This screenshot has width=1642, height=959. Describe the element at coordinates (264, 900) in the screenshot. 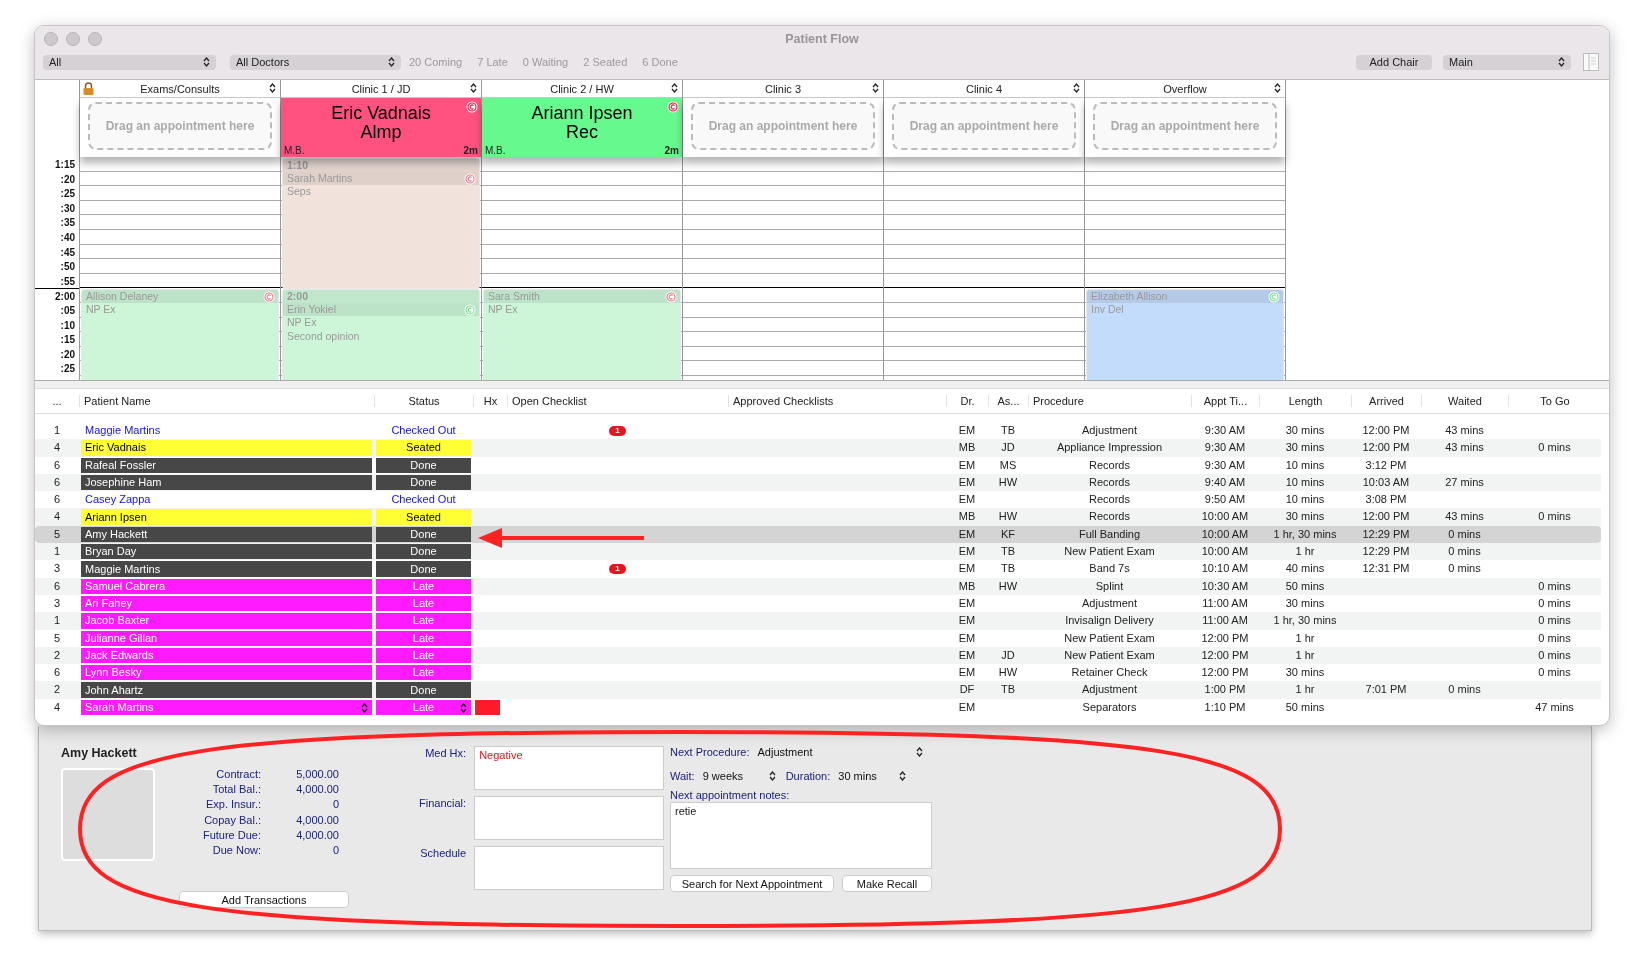

I see `add-transactions-button: Add Transactions` at that location.